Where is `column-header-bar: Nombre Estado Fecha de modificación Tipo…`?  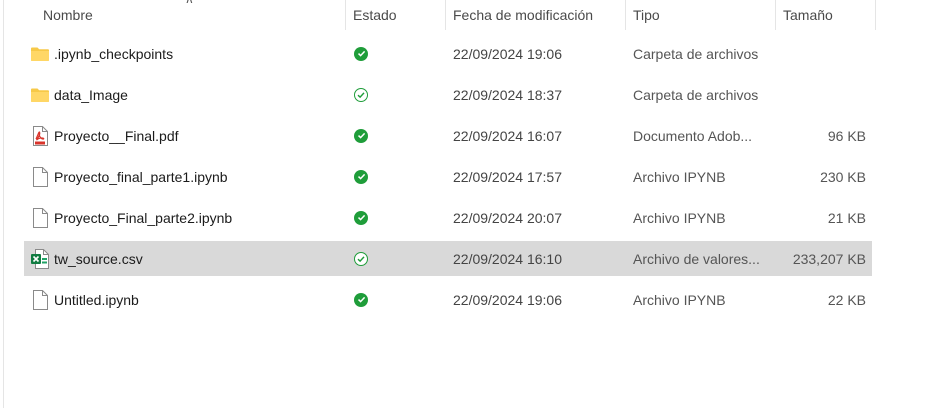
column-header-bar: Nombre Estado Fecha de modificación Tipo… is located at coordinates (476, 15).